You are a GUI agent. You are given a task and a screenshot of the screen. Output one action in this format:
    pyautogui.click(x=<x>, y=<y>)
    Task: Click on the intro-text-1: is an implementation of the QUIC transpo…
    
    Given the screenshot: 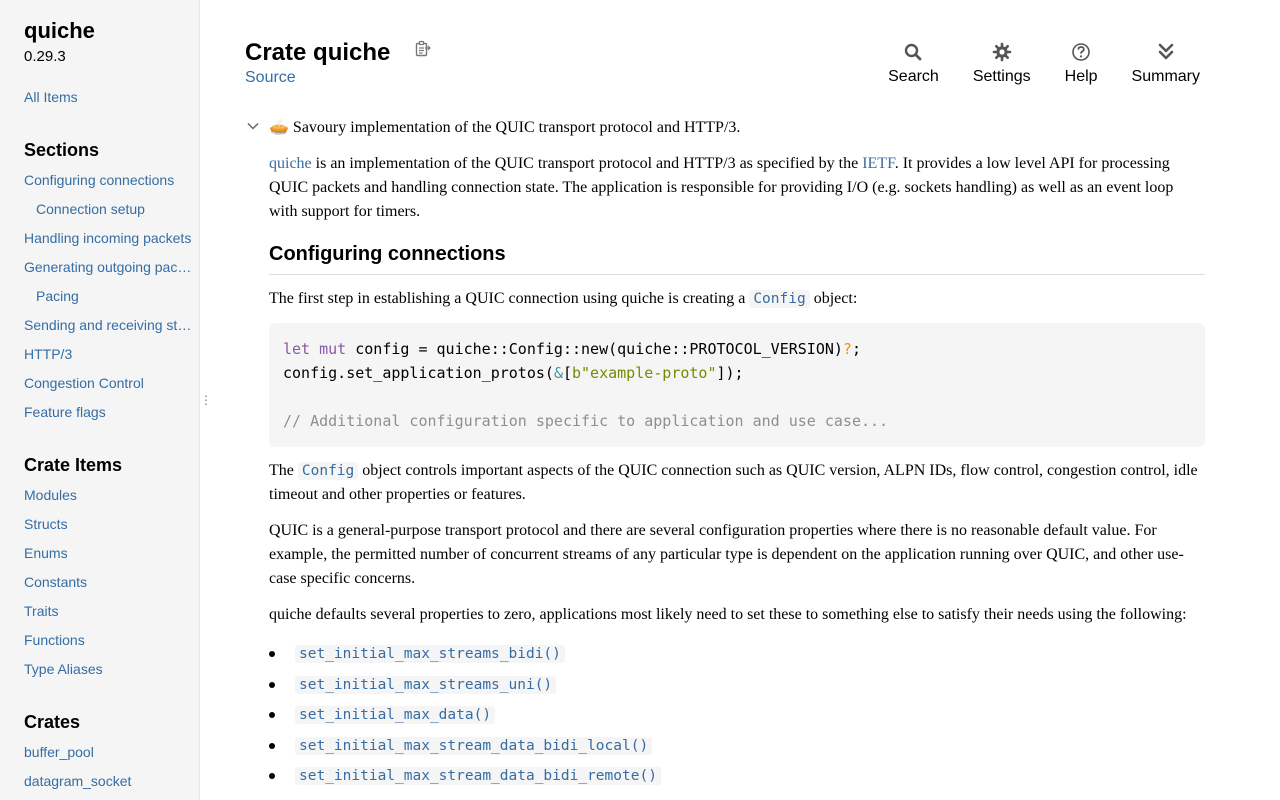 What is the action you would take?
    pyautogui.click(x=587, y=163)
    